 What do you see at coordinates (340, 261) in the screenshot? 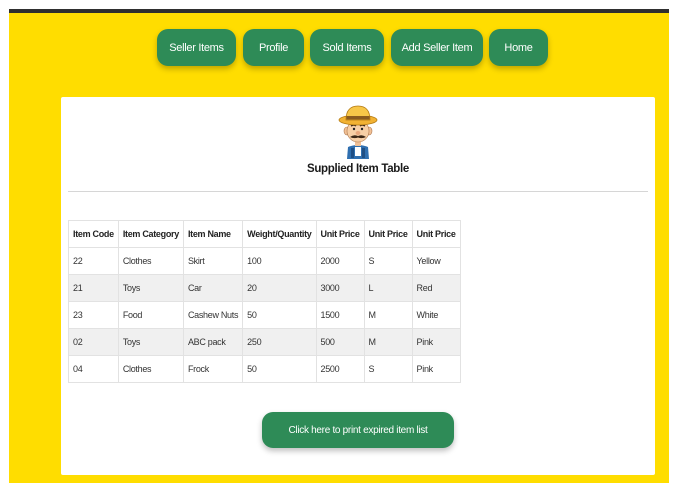
I see `table-cell: 2000` at bounding box center [340, 261].